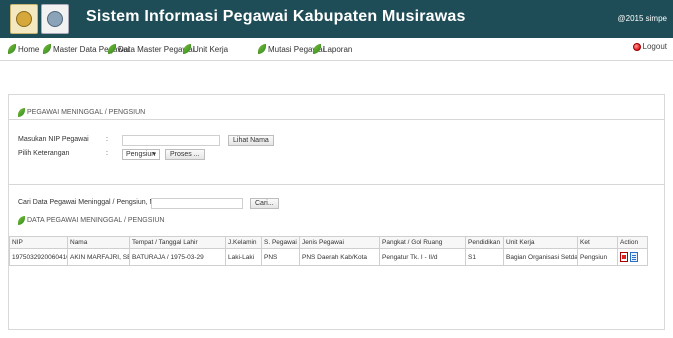 Image resolution: width=673 pixels, height=338 pixels. Describe the element at coordinates (98, 257) in the screenshot. I see `cell-nama: AKIN MARFAJRI, SE` at that location.